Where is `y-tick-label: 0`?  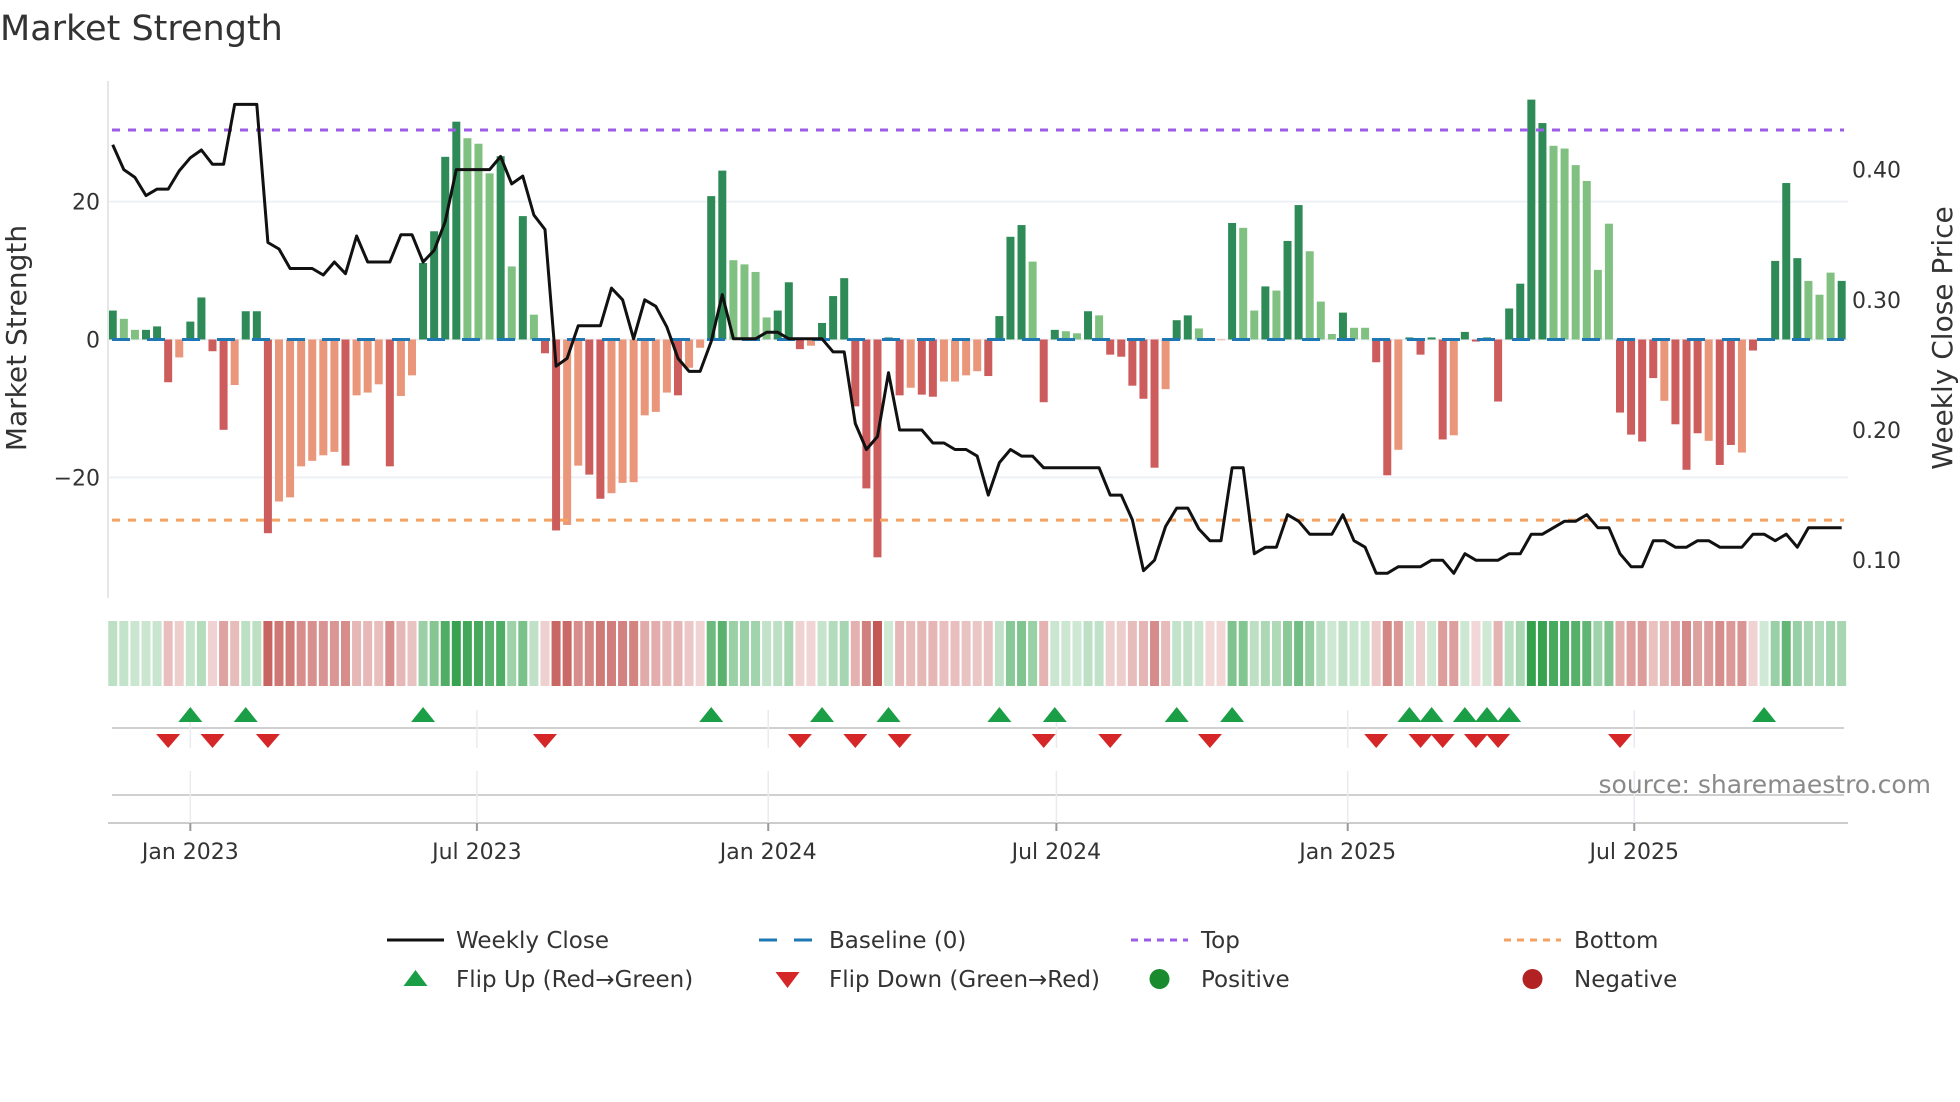
y-tick-label: 0 is located at coordinates (93, 341).